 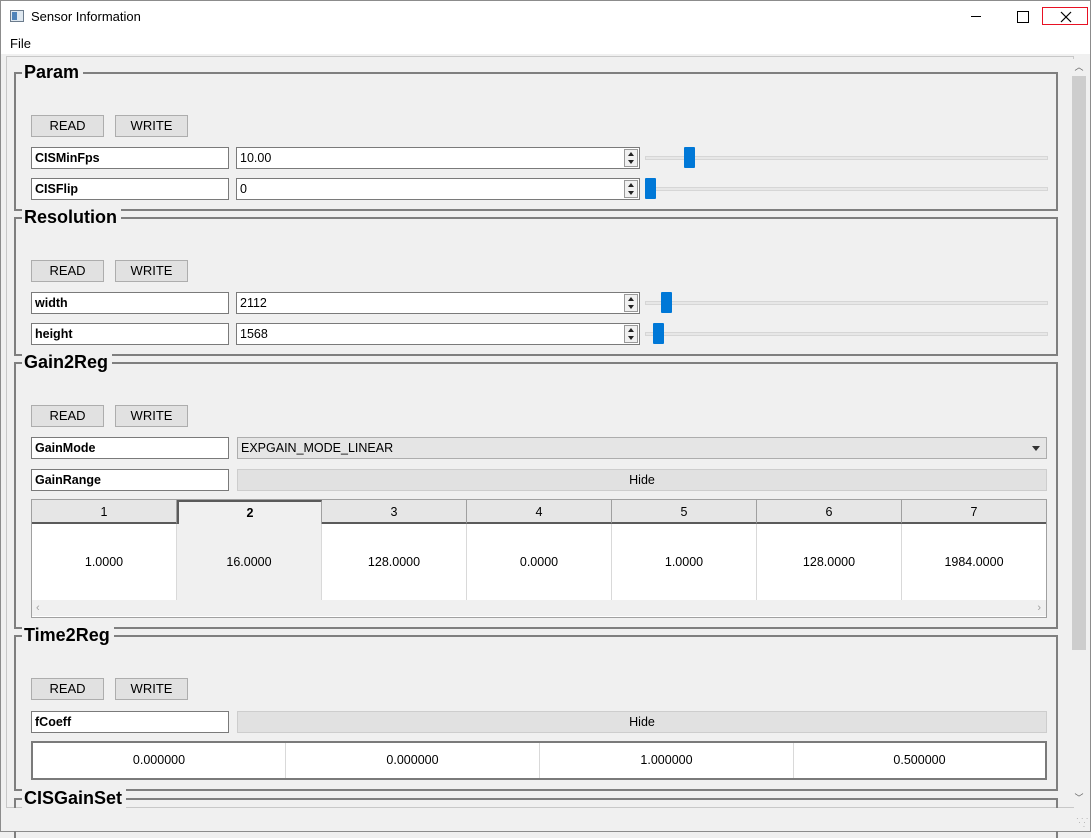 What do you see at coordinates (829, 512) in the screenshot?
I see `table-header-cell: 6` at bounding box center [829, 512].